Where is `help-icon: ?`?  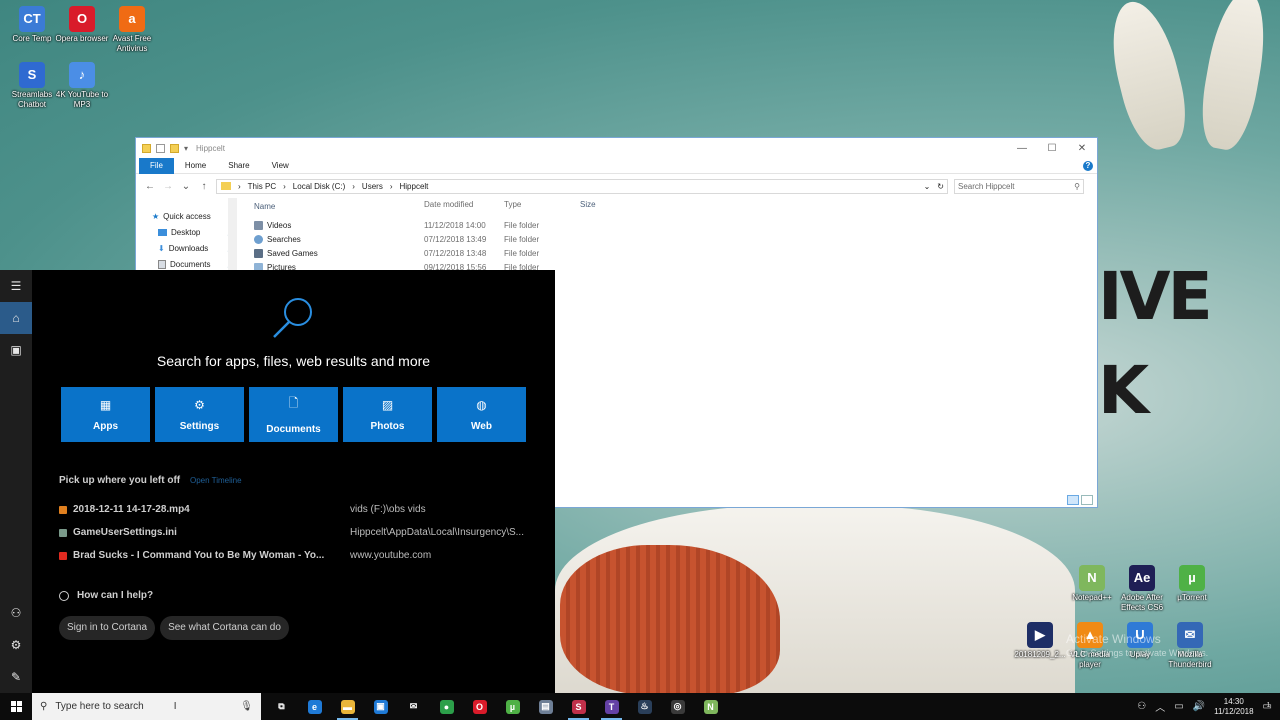 help-icon: ? is located at coordinates (1088, 165).